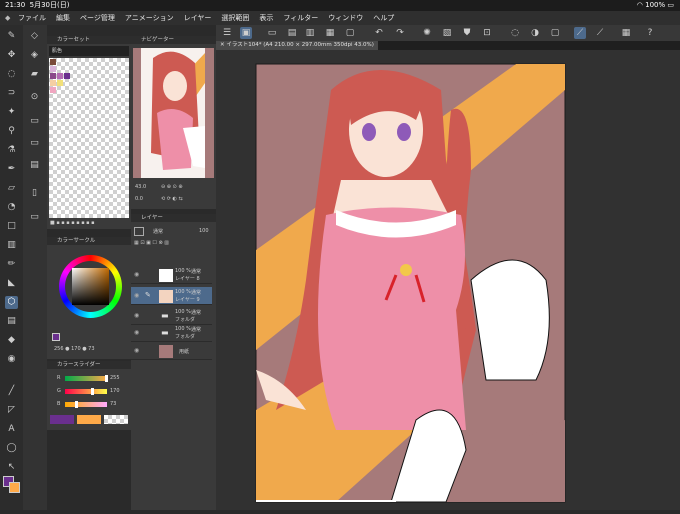  What do you see at coordinates (580, 33) in the screenshot?
I see `snap-line-icon: ⟋` at bounding box center [580, 33].